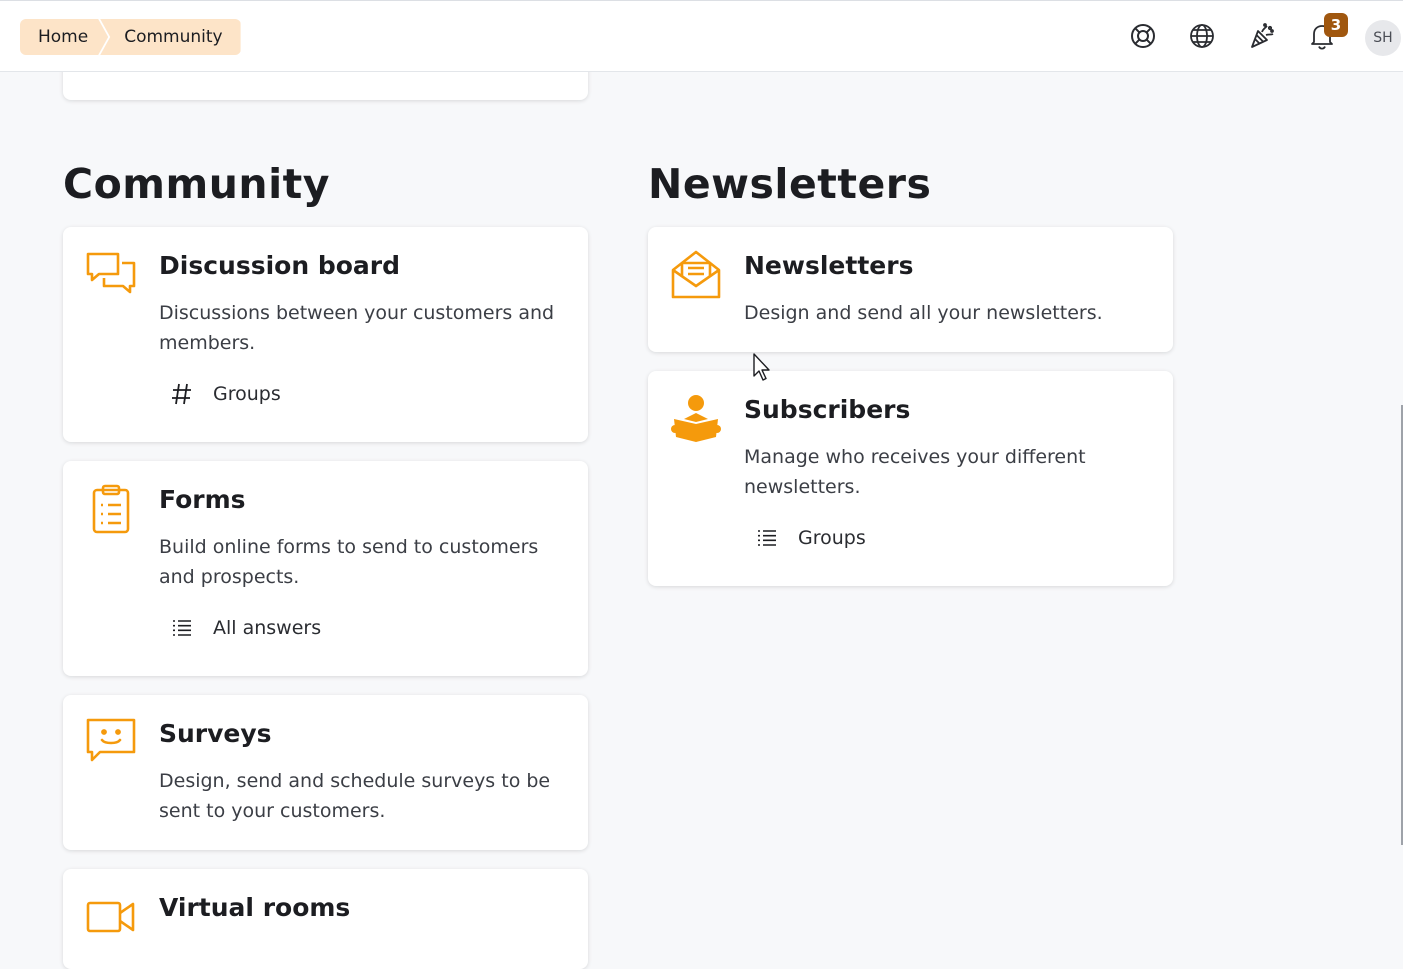 The image size is (1403, 969). What do you see at coordinates (111, 509) in the screenshot?
I see `clipboard-list-icon` at bounding box center [111, 509].